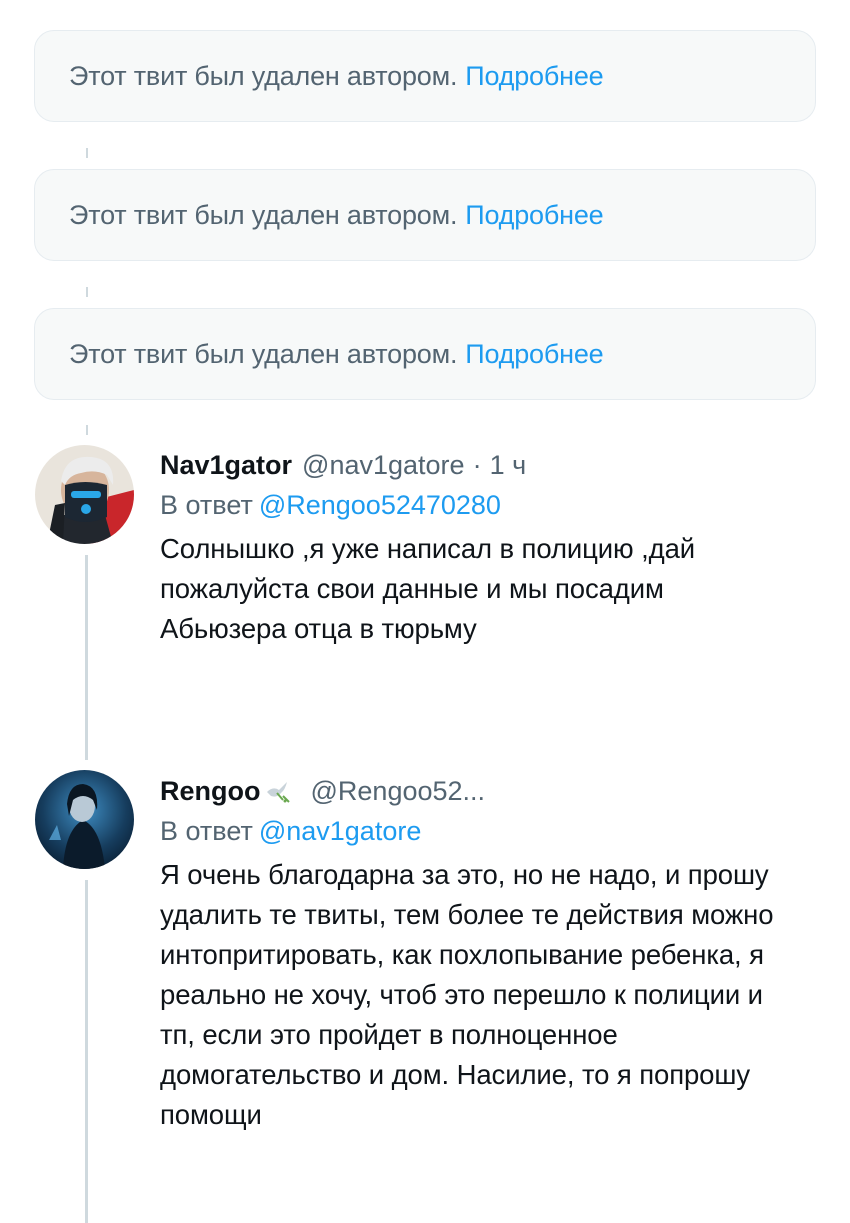 Image resolution: width=850 pixels, height=1223 pixels. What do you see at coordinates (278, 792) in the screenshot?
I see `dove-icon` at bounding box center [278, 792].